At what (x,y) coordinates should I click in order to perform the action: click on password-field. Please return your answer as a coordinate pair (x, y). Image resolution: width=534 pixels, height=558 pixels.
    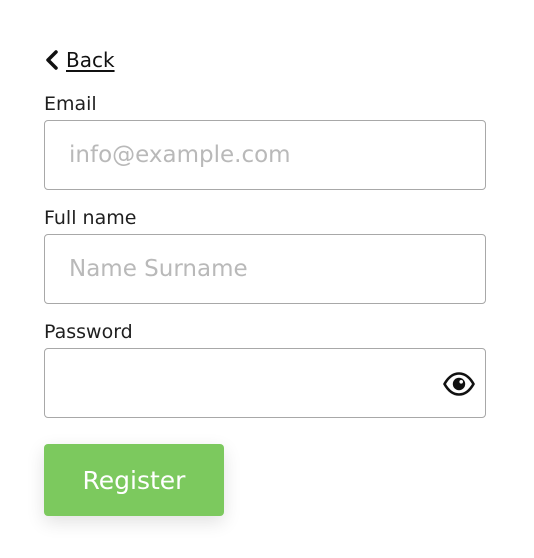
    Looking at the image, I should click on (265, 383).